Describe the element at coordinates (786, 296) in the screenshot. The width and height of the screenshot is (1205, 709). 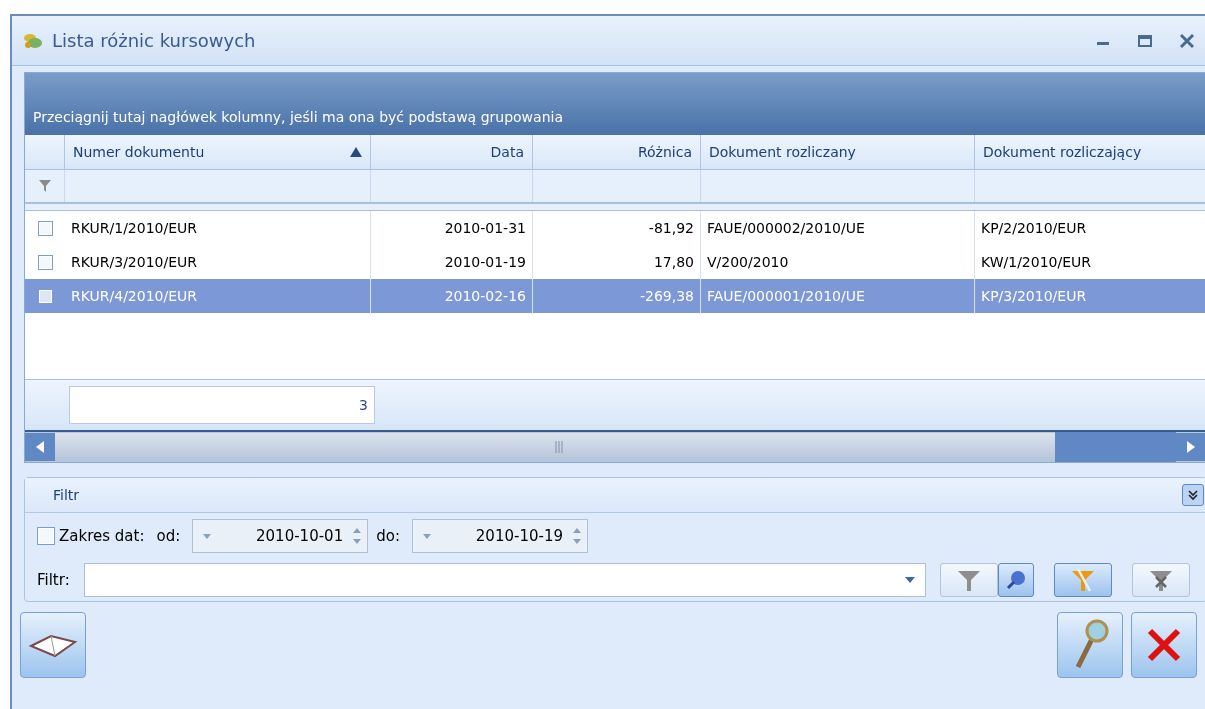
I see `table-cell: FAUE/000001/2010/UE` at that location.